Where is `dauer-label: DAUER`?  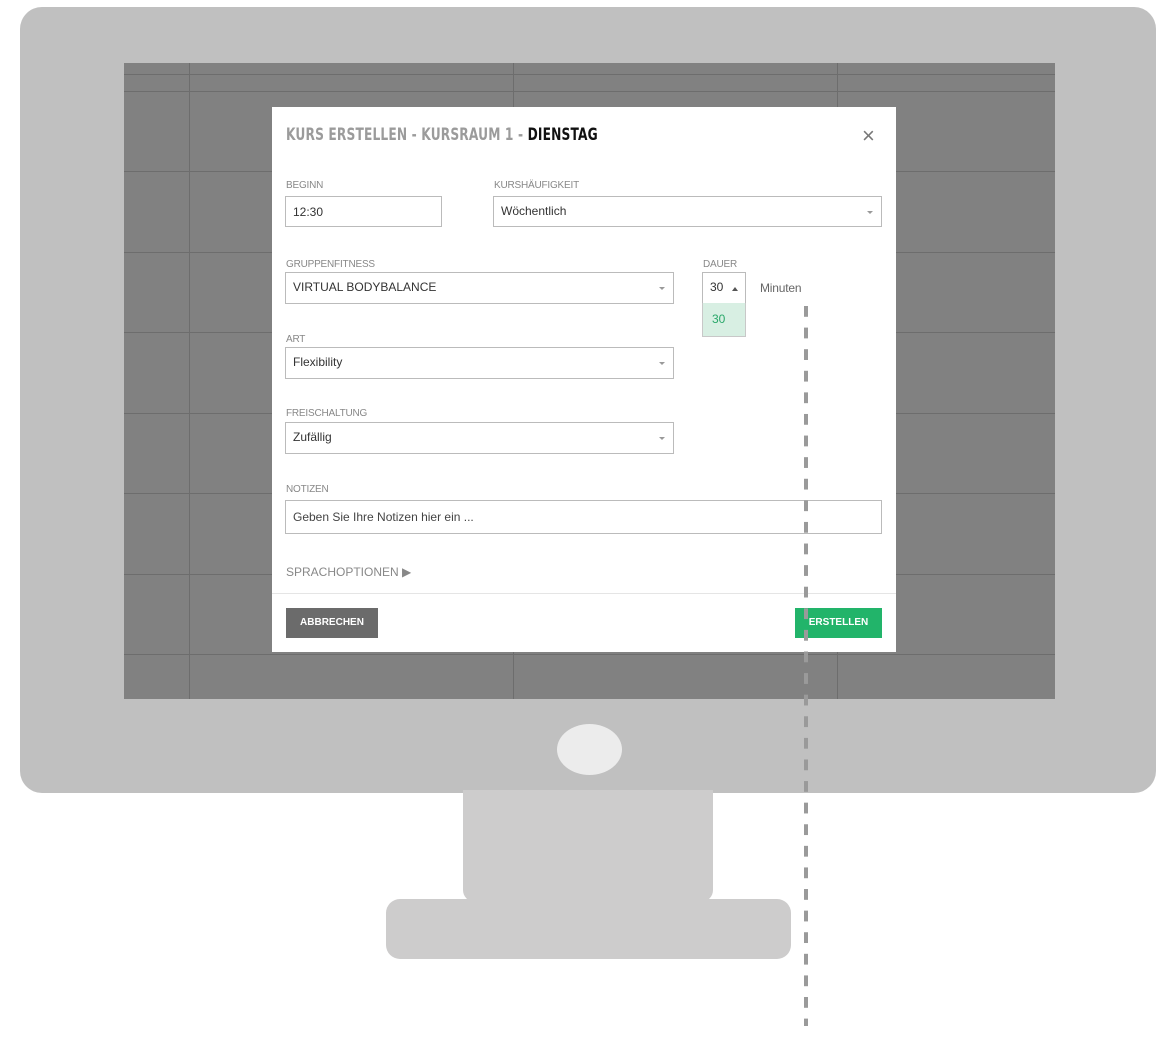 dauer-label: DAUER is located at coordinates (720, 264).